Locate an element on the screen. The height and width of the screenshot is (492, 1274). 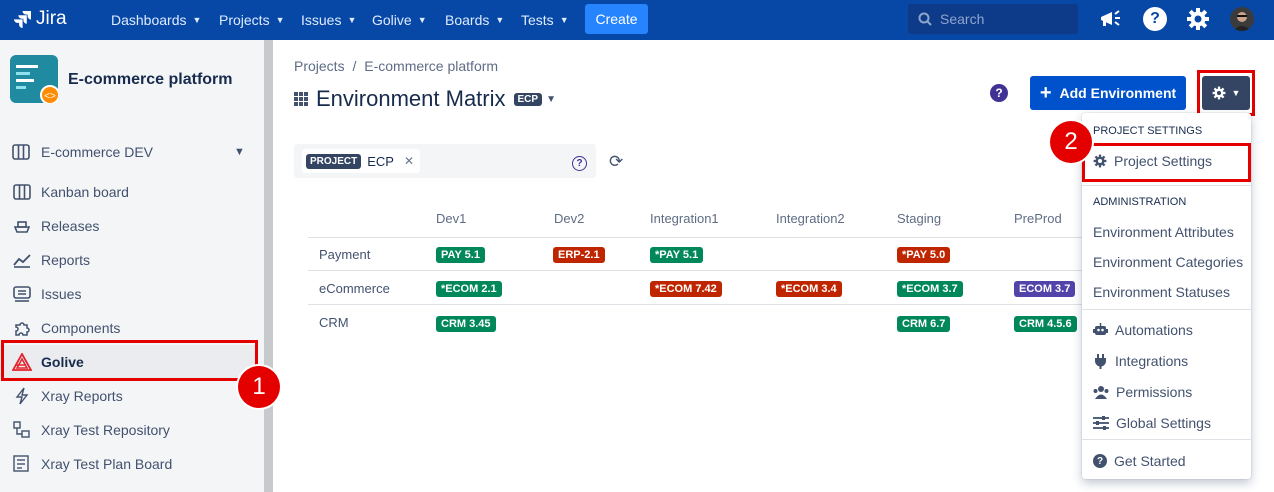
sidebar-item-label: Releases is located at coordinates (70, 226).